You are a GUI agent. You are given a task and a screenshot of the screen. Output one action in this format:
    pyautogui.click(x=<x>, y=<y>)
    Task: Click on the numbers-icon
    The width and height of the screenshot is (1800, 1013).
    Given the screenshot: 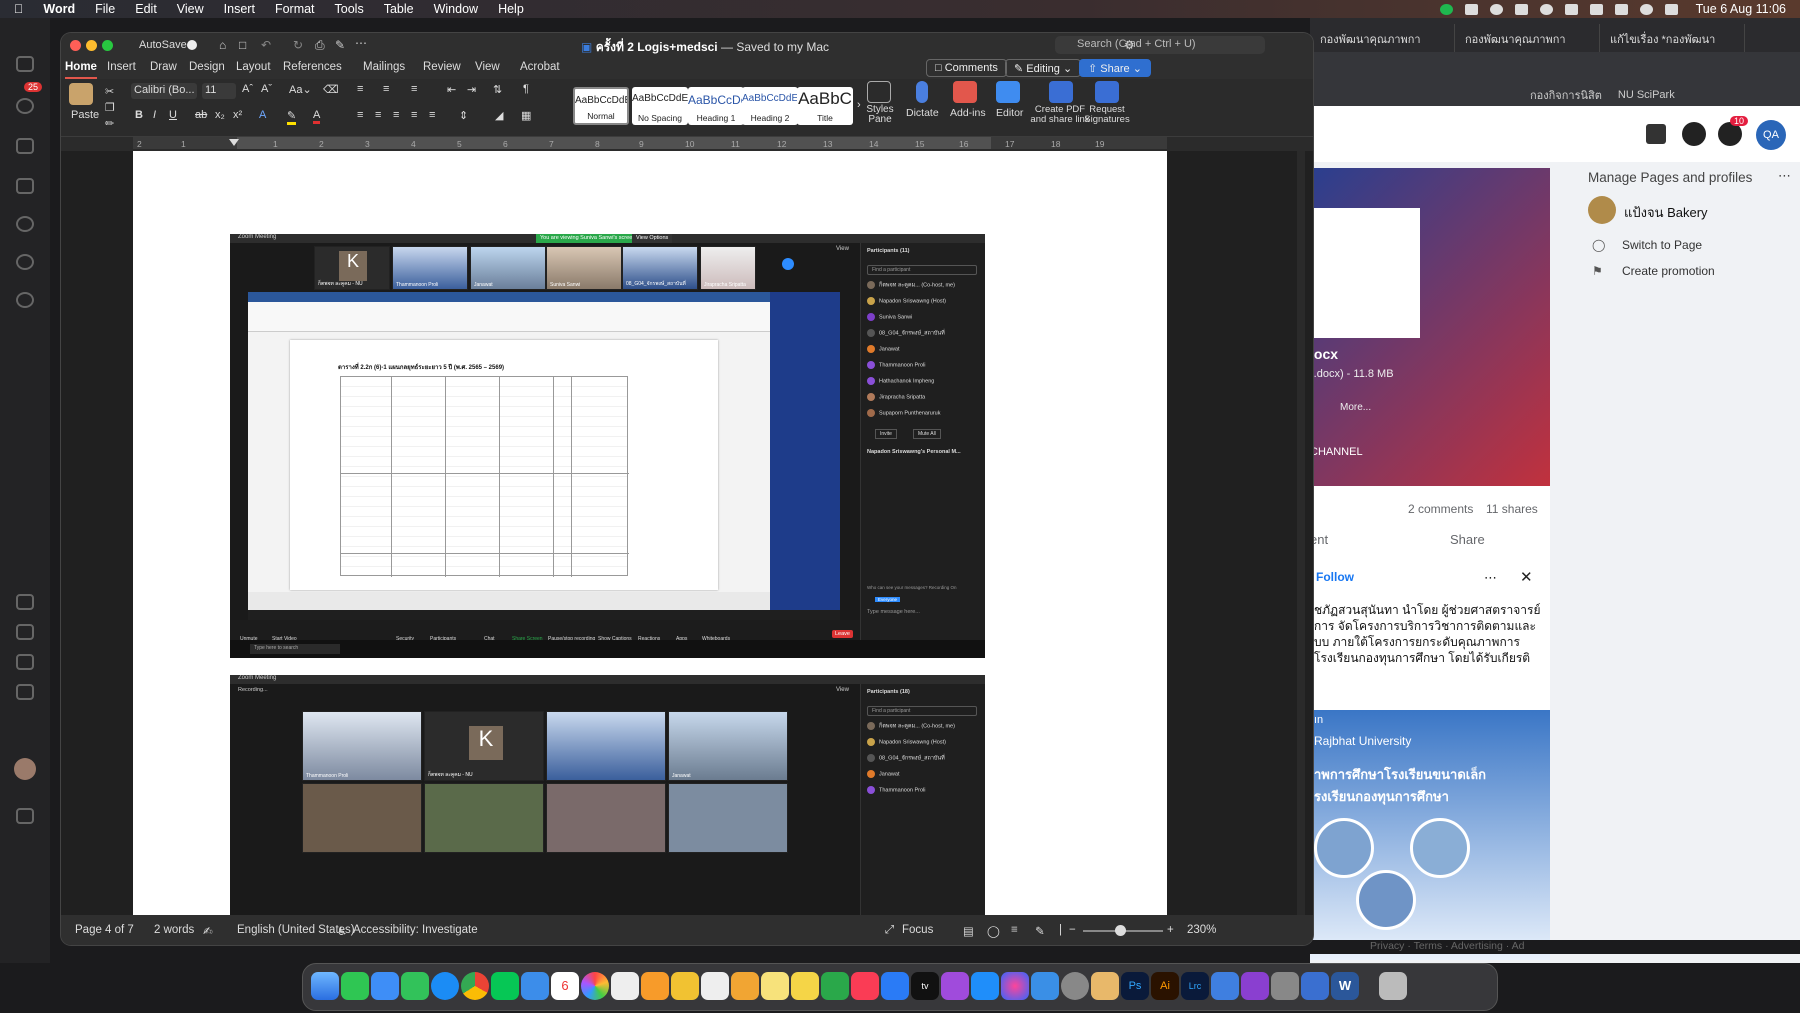 What is the action you would take?
    pyautogui.click(x=835, y=986)
    